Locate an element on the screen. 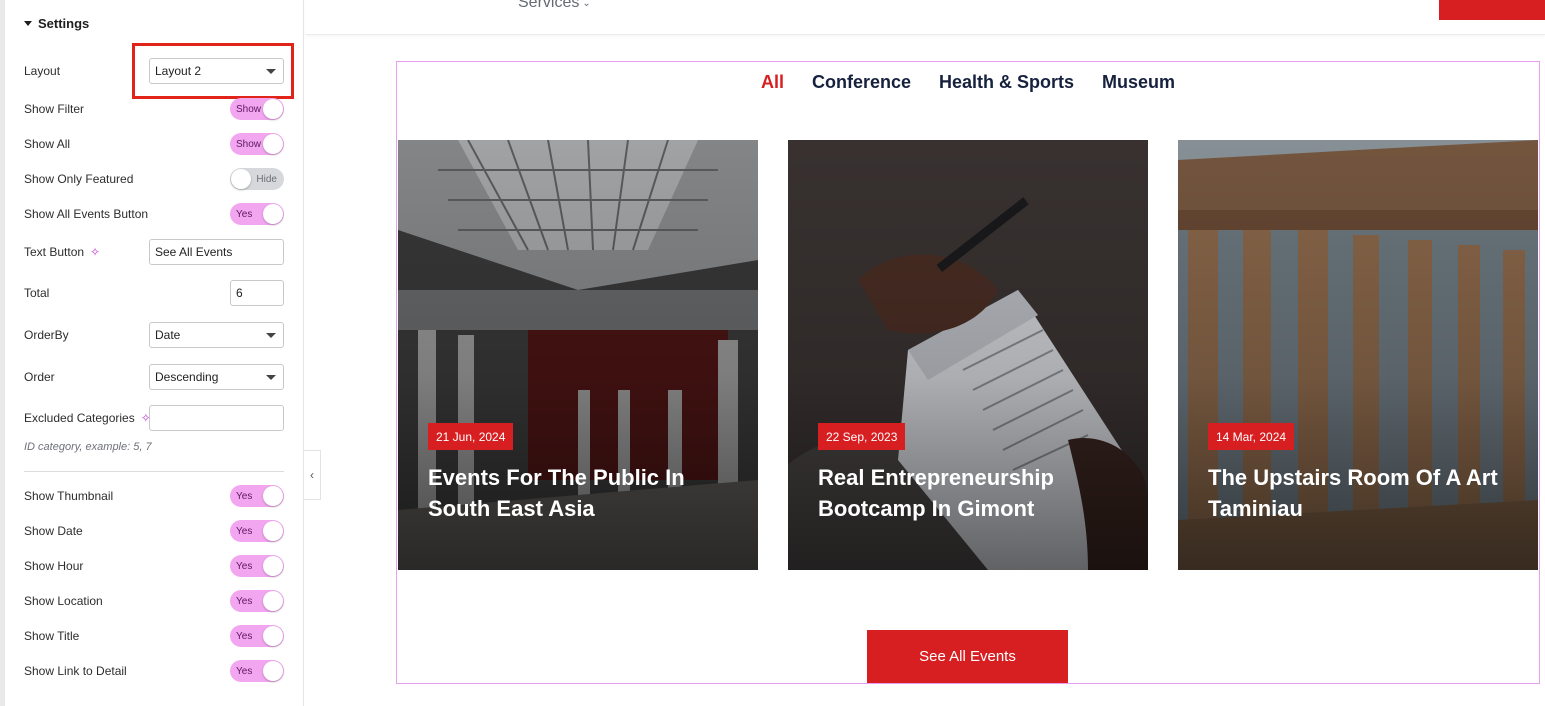 This screenshot has width=1545, height=706. nav-item-services: Services ⌄ is located at coordinates (554, 6).